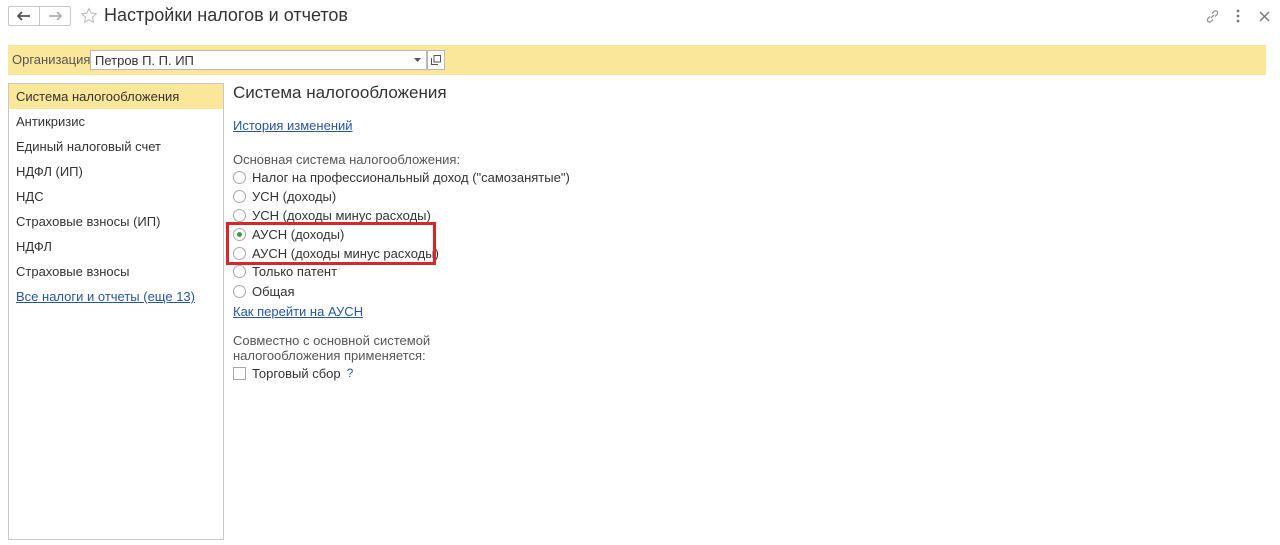 The image size is (1280, 545). I want to click on radio-label: Общая, so click(273, 291).